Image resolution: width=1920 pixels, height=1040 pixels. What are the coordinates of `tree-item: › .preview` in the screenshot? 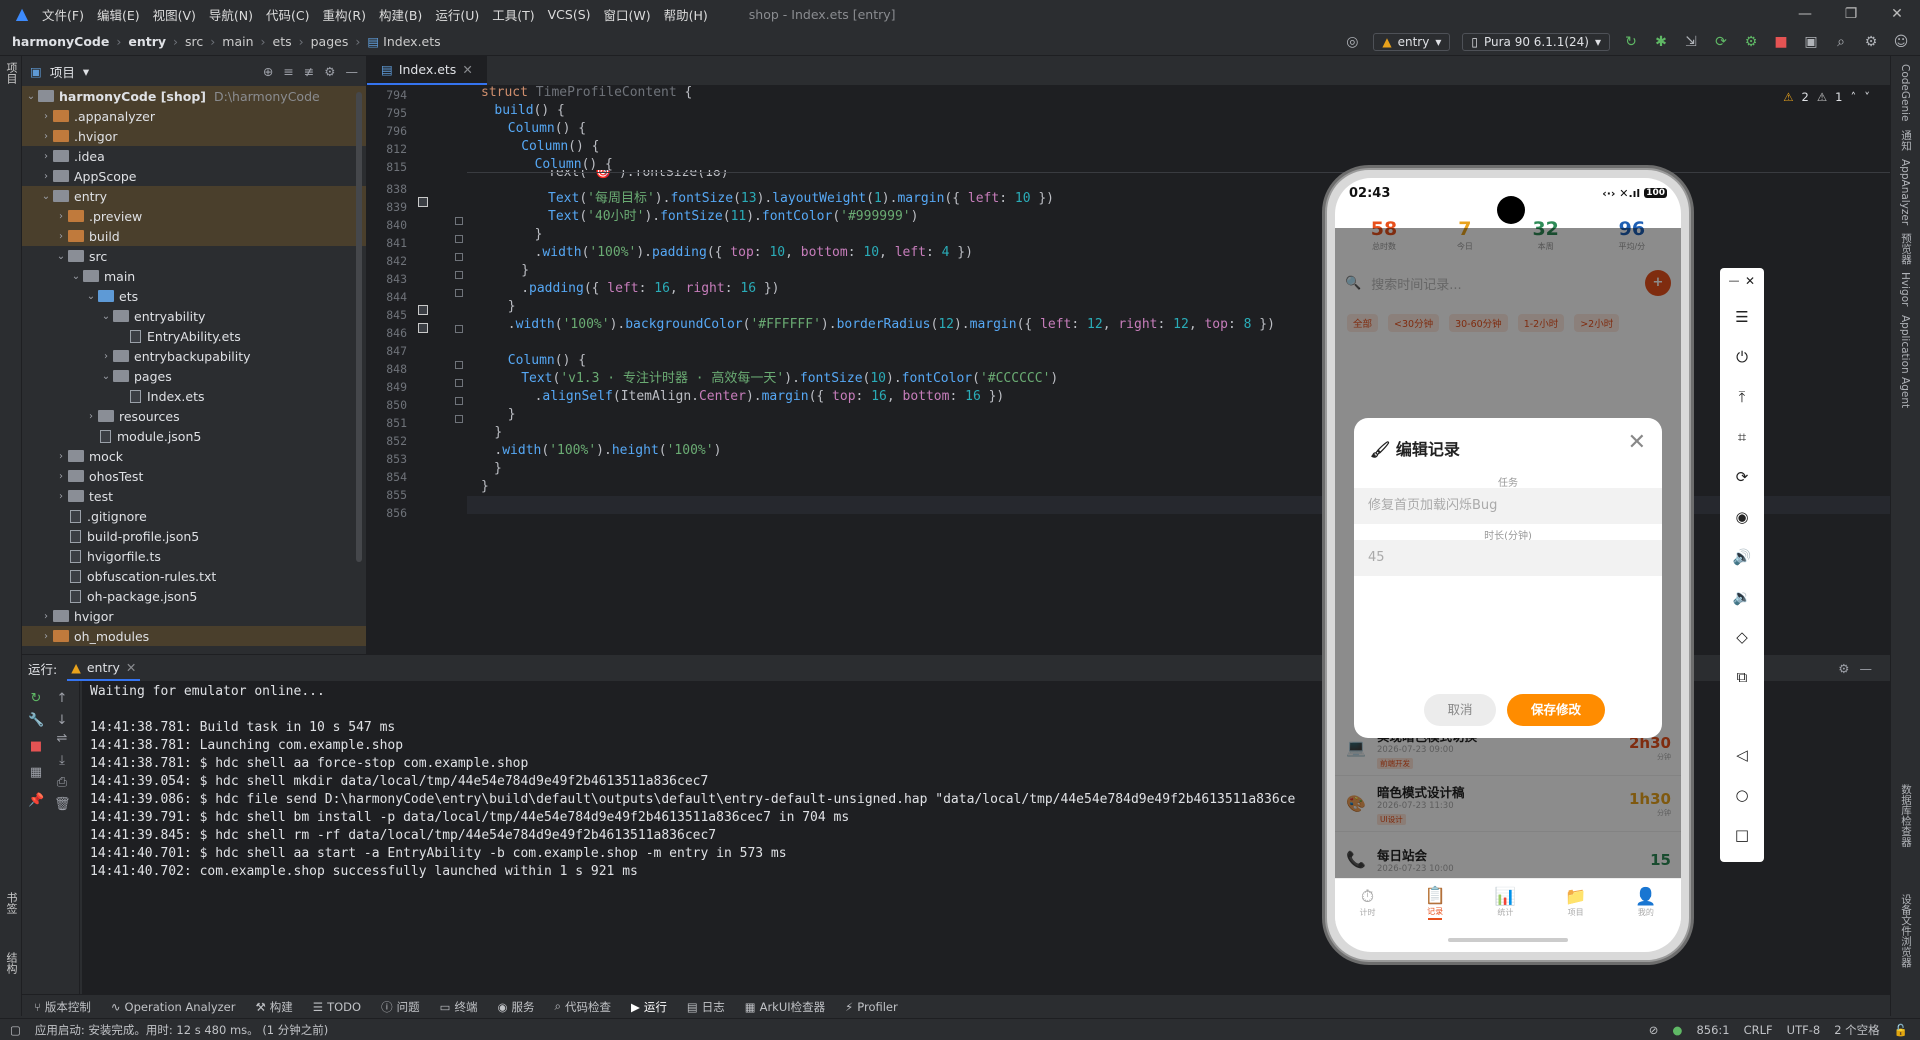 It's located at (194, 216).